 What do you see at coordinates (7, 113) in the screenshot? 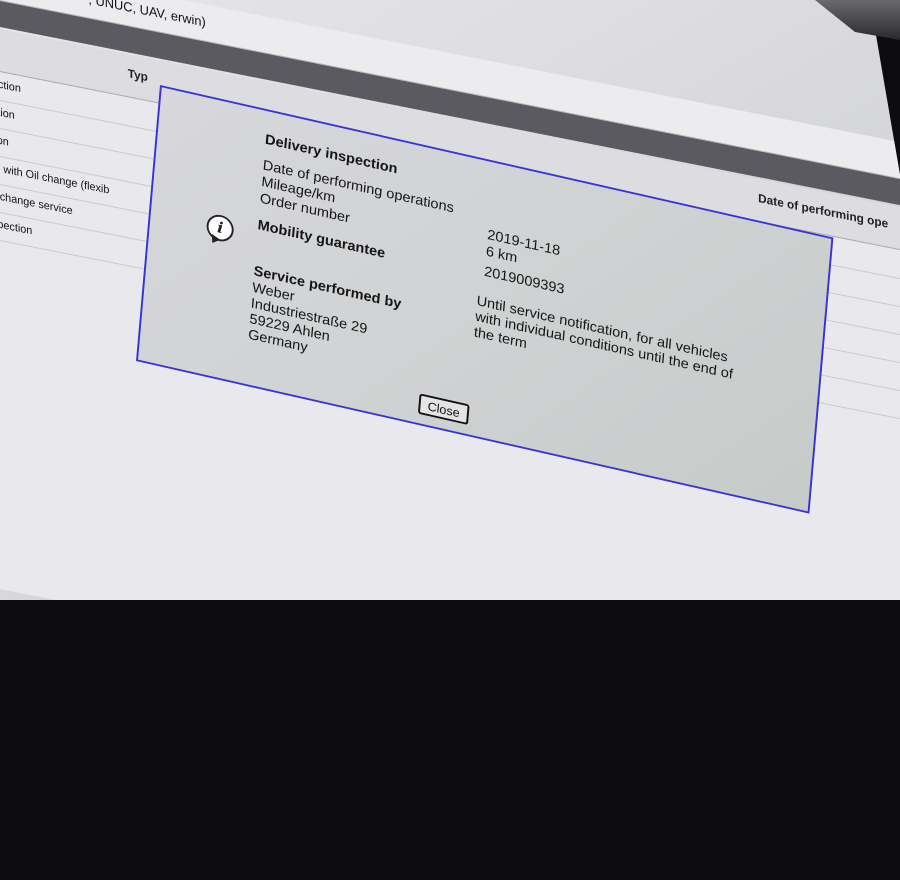
I see `row-service: ection` at bounding box center [7, 113].